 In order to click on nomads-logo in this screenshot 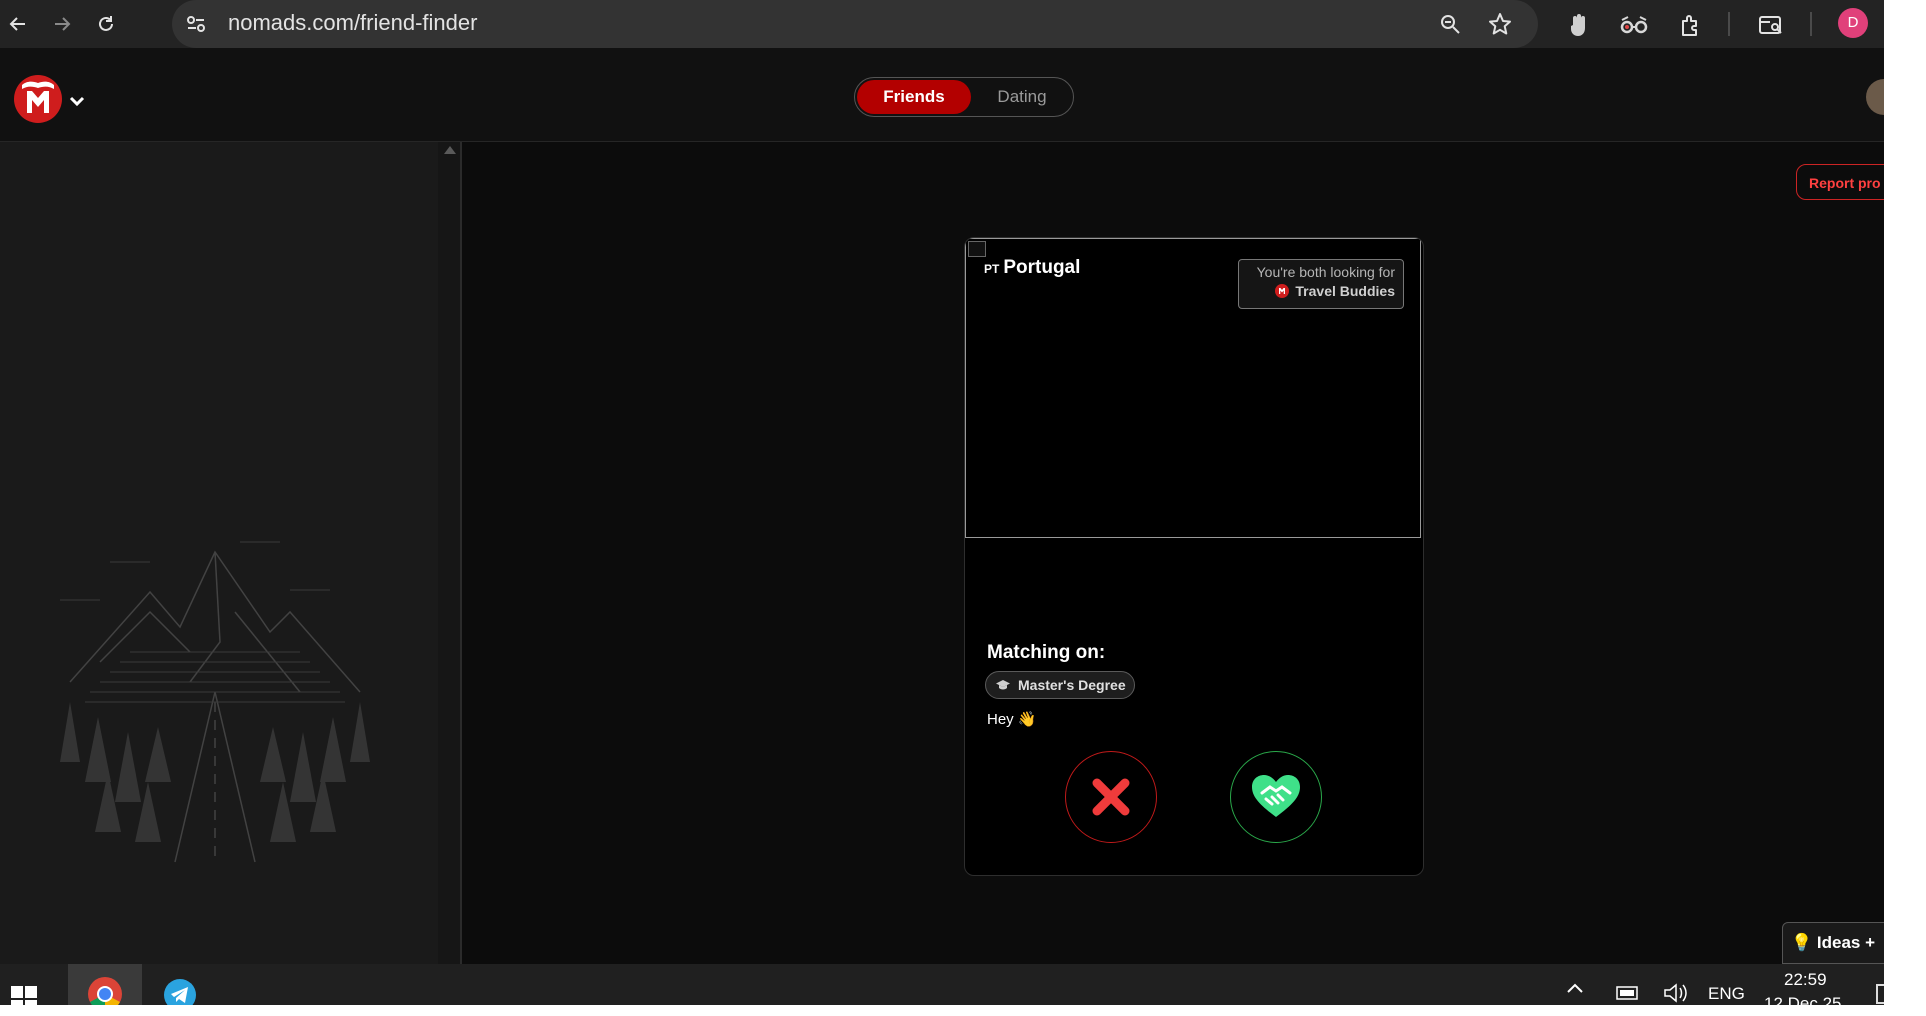, I will do `click(38, 99)`.